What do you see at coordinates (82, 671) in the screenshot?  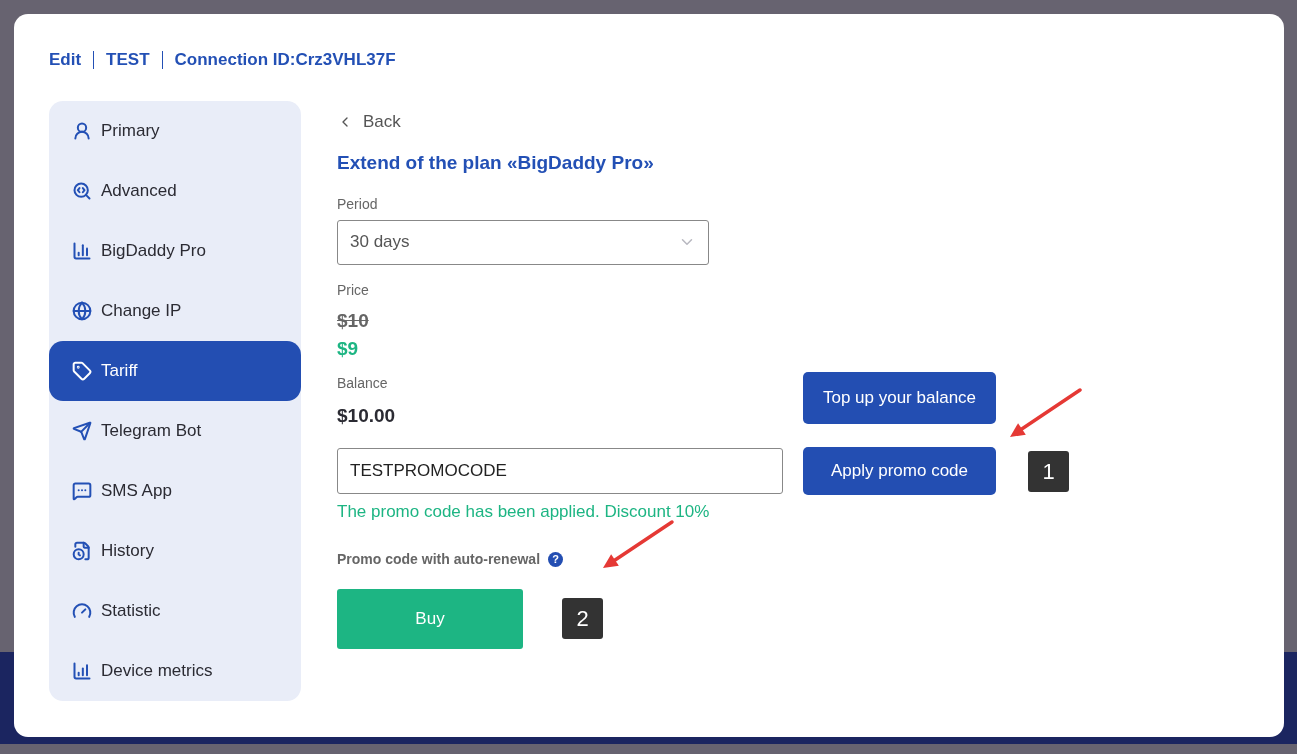 I see `growth-chart-icon` at bounding box center [82, 671].